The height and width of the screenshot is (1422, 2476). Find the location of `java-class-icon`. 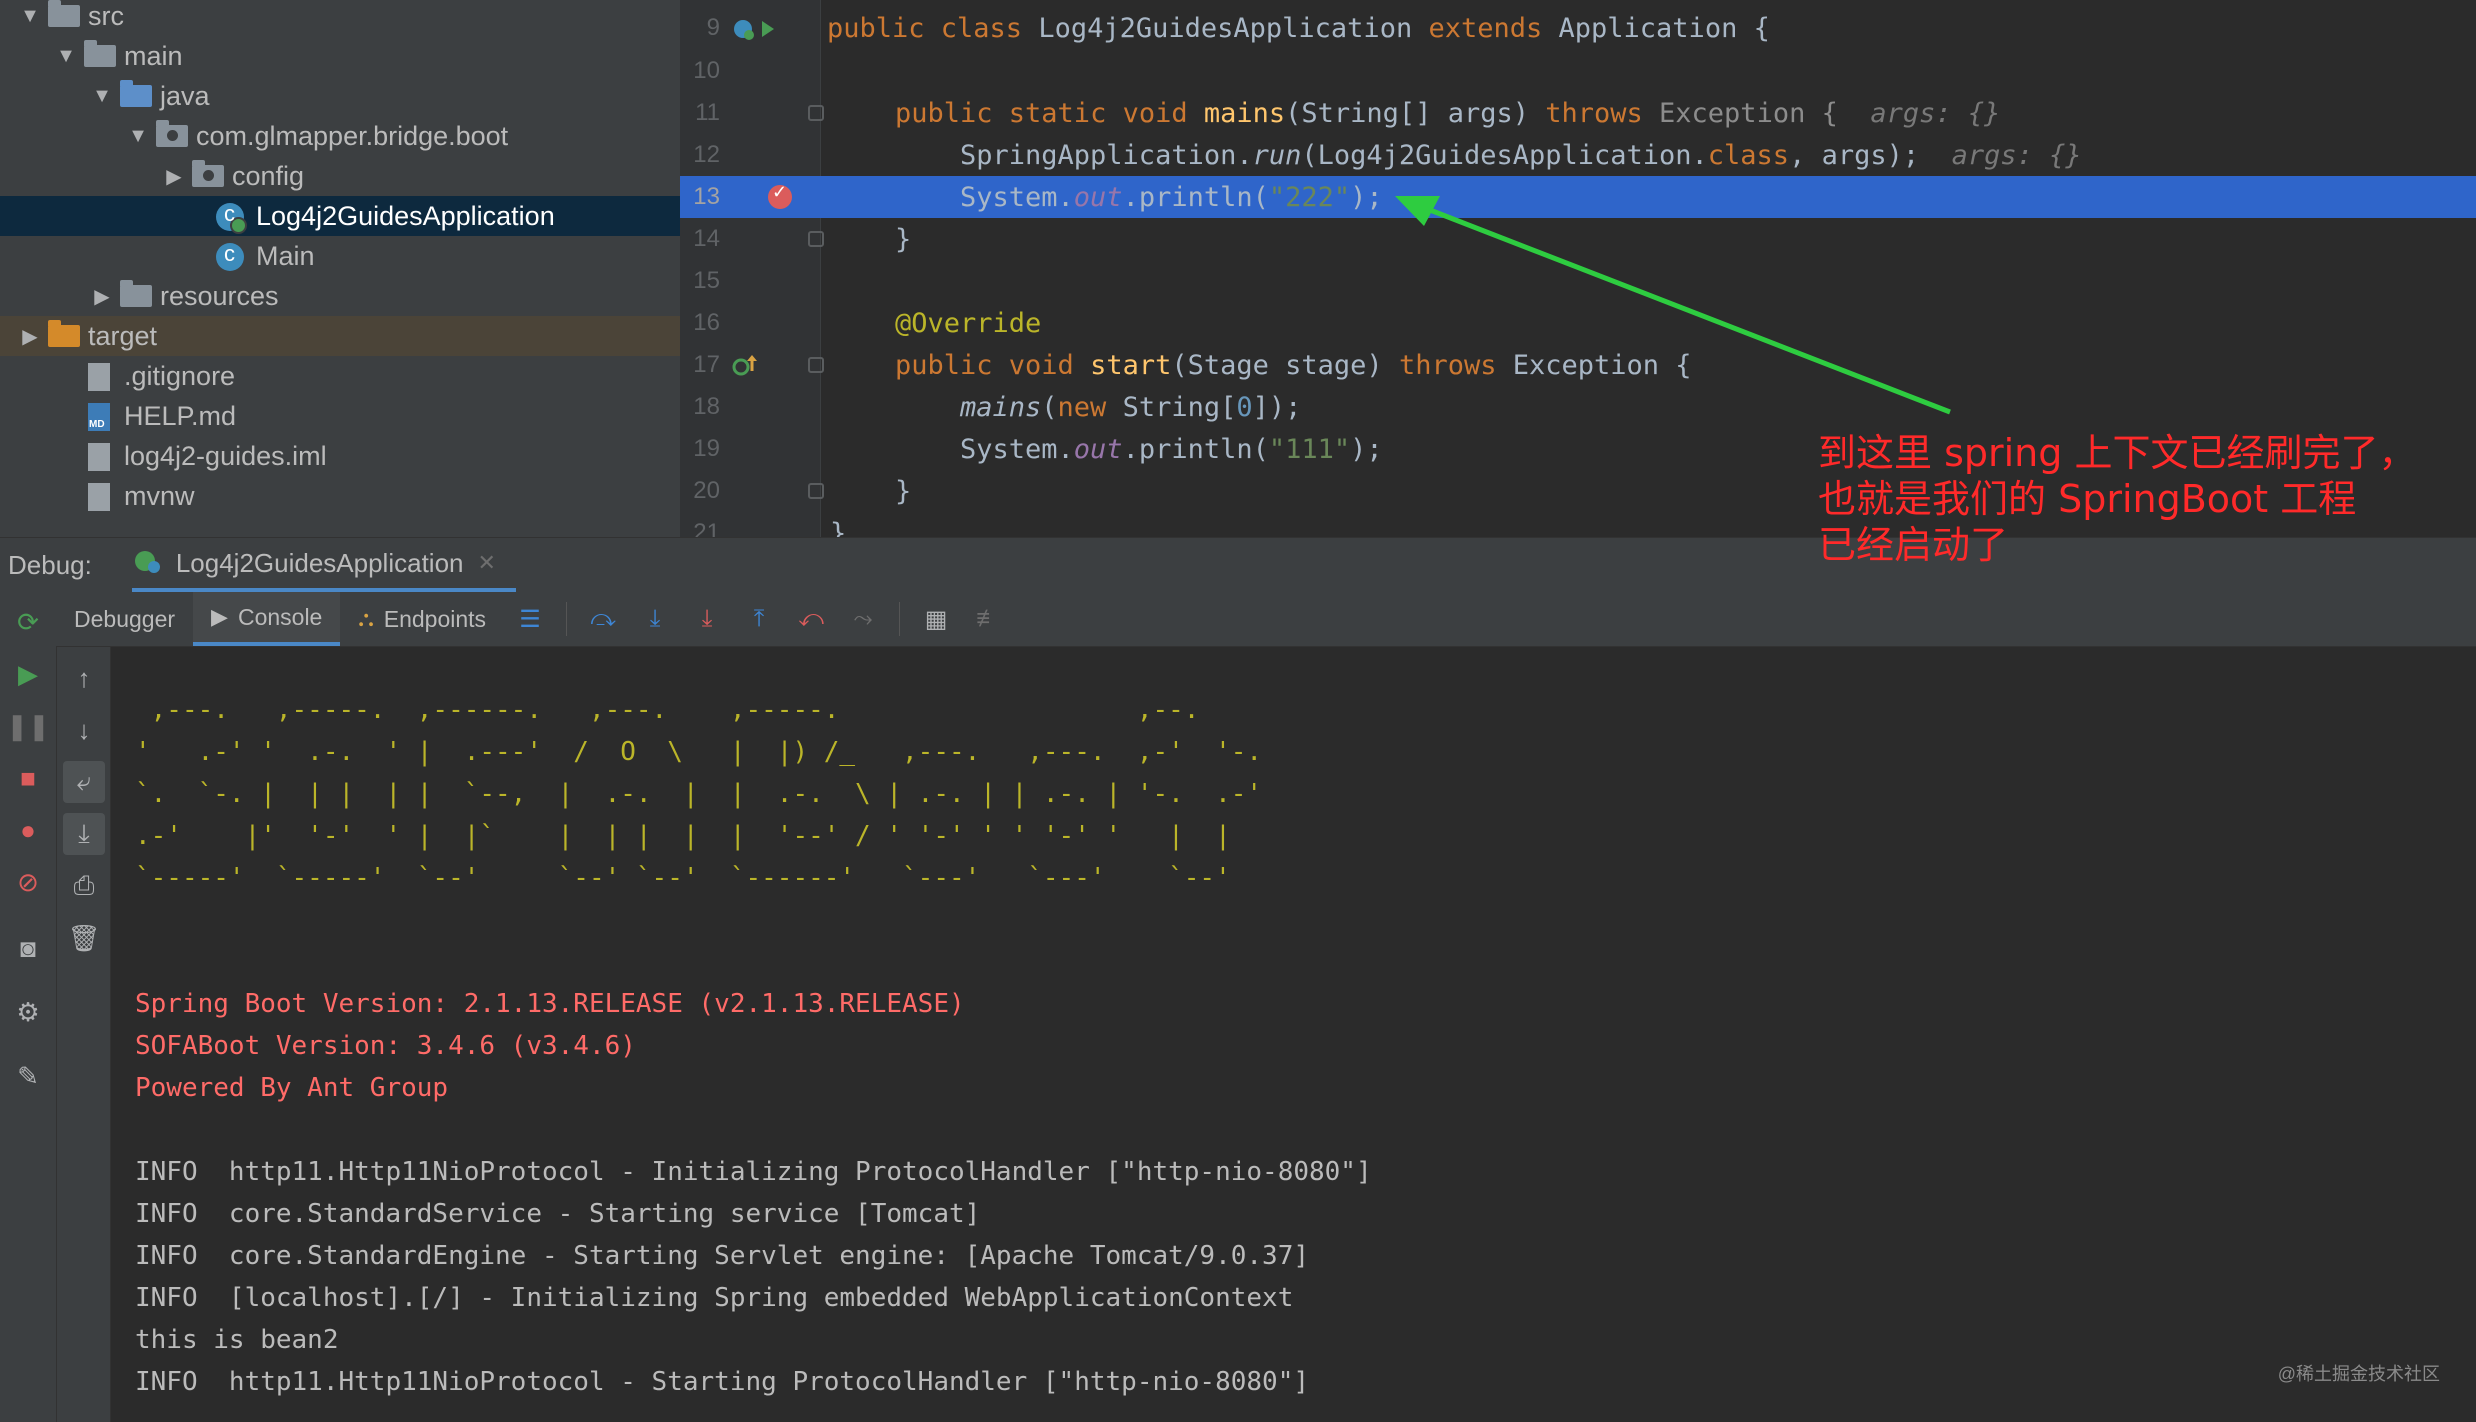

java-class-icon is located at coordinates (232, 256).